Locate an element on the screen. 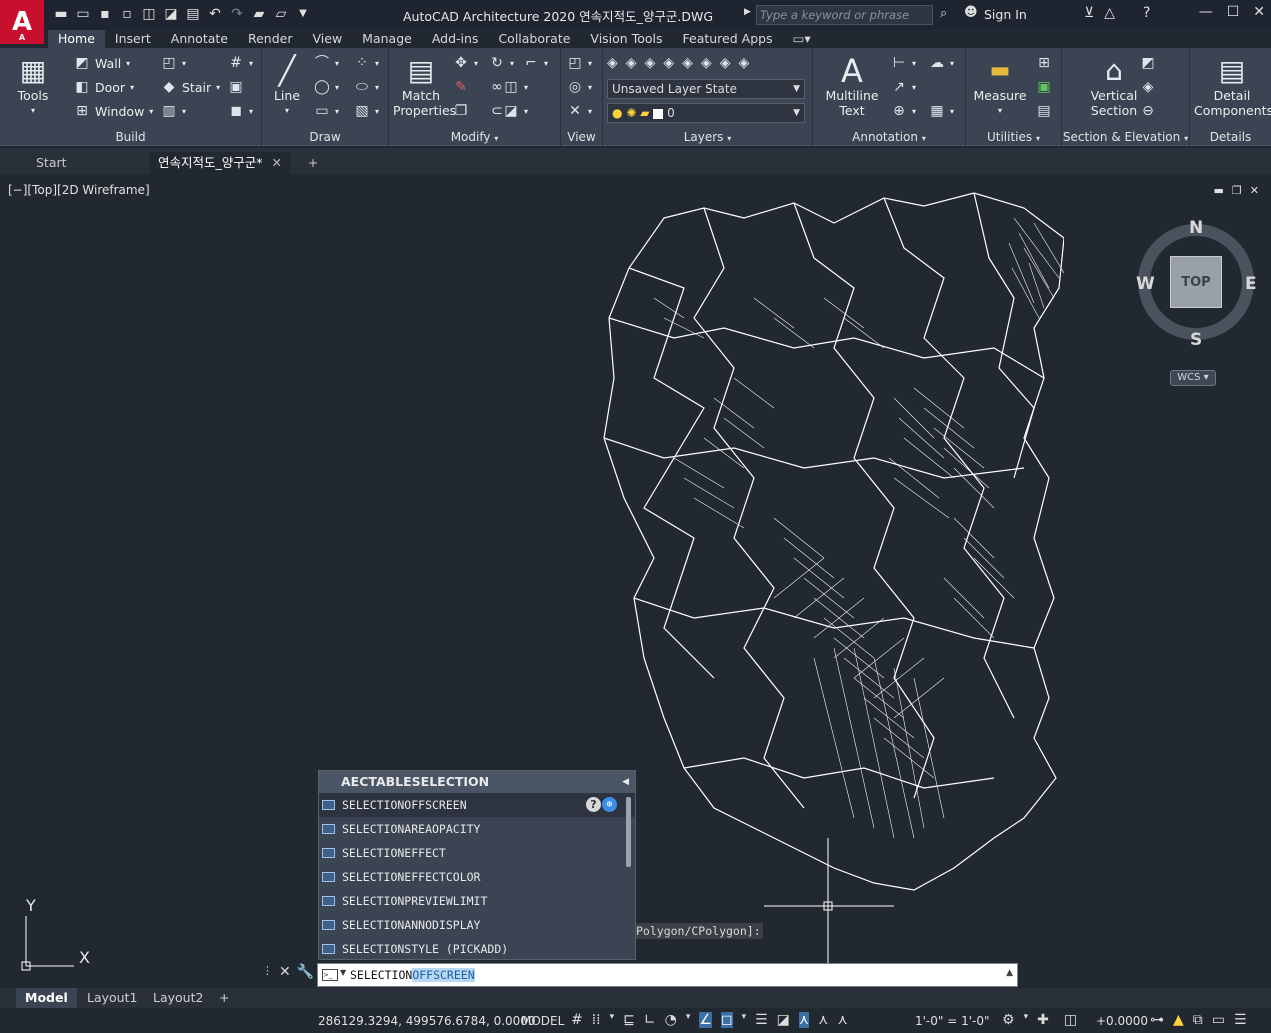  customize-icon: ☰ is located at coordinates (1240, 1020).